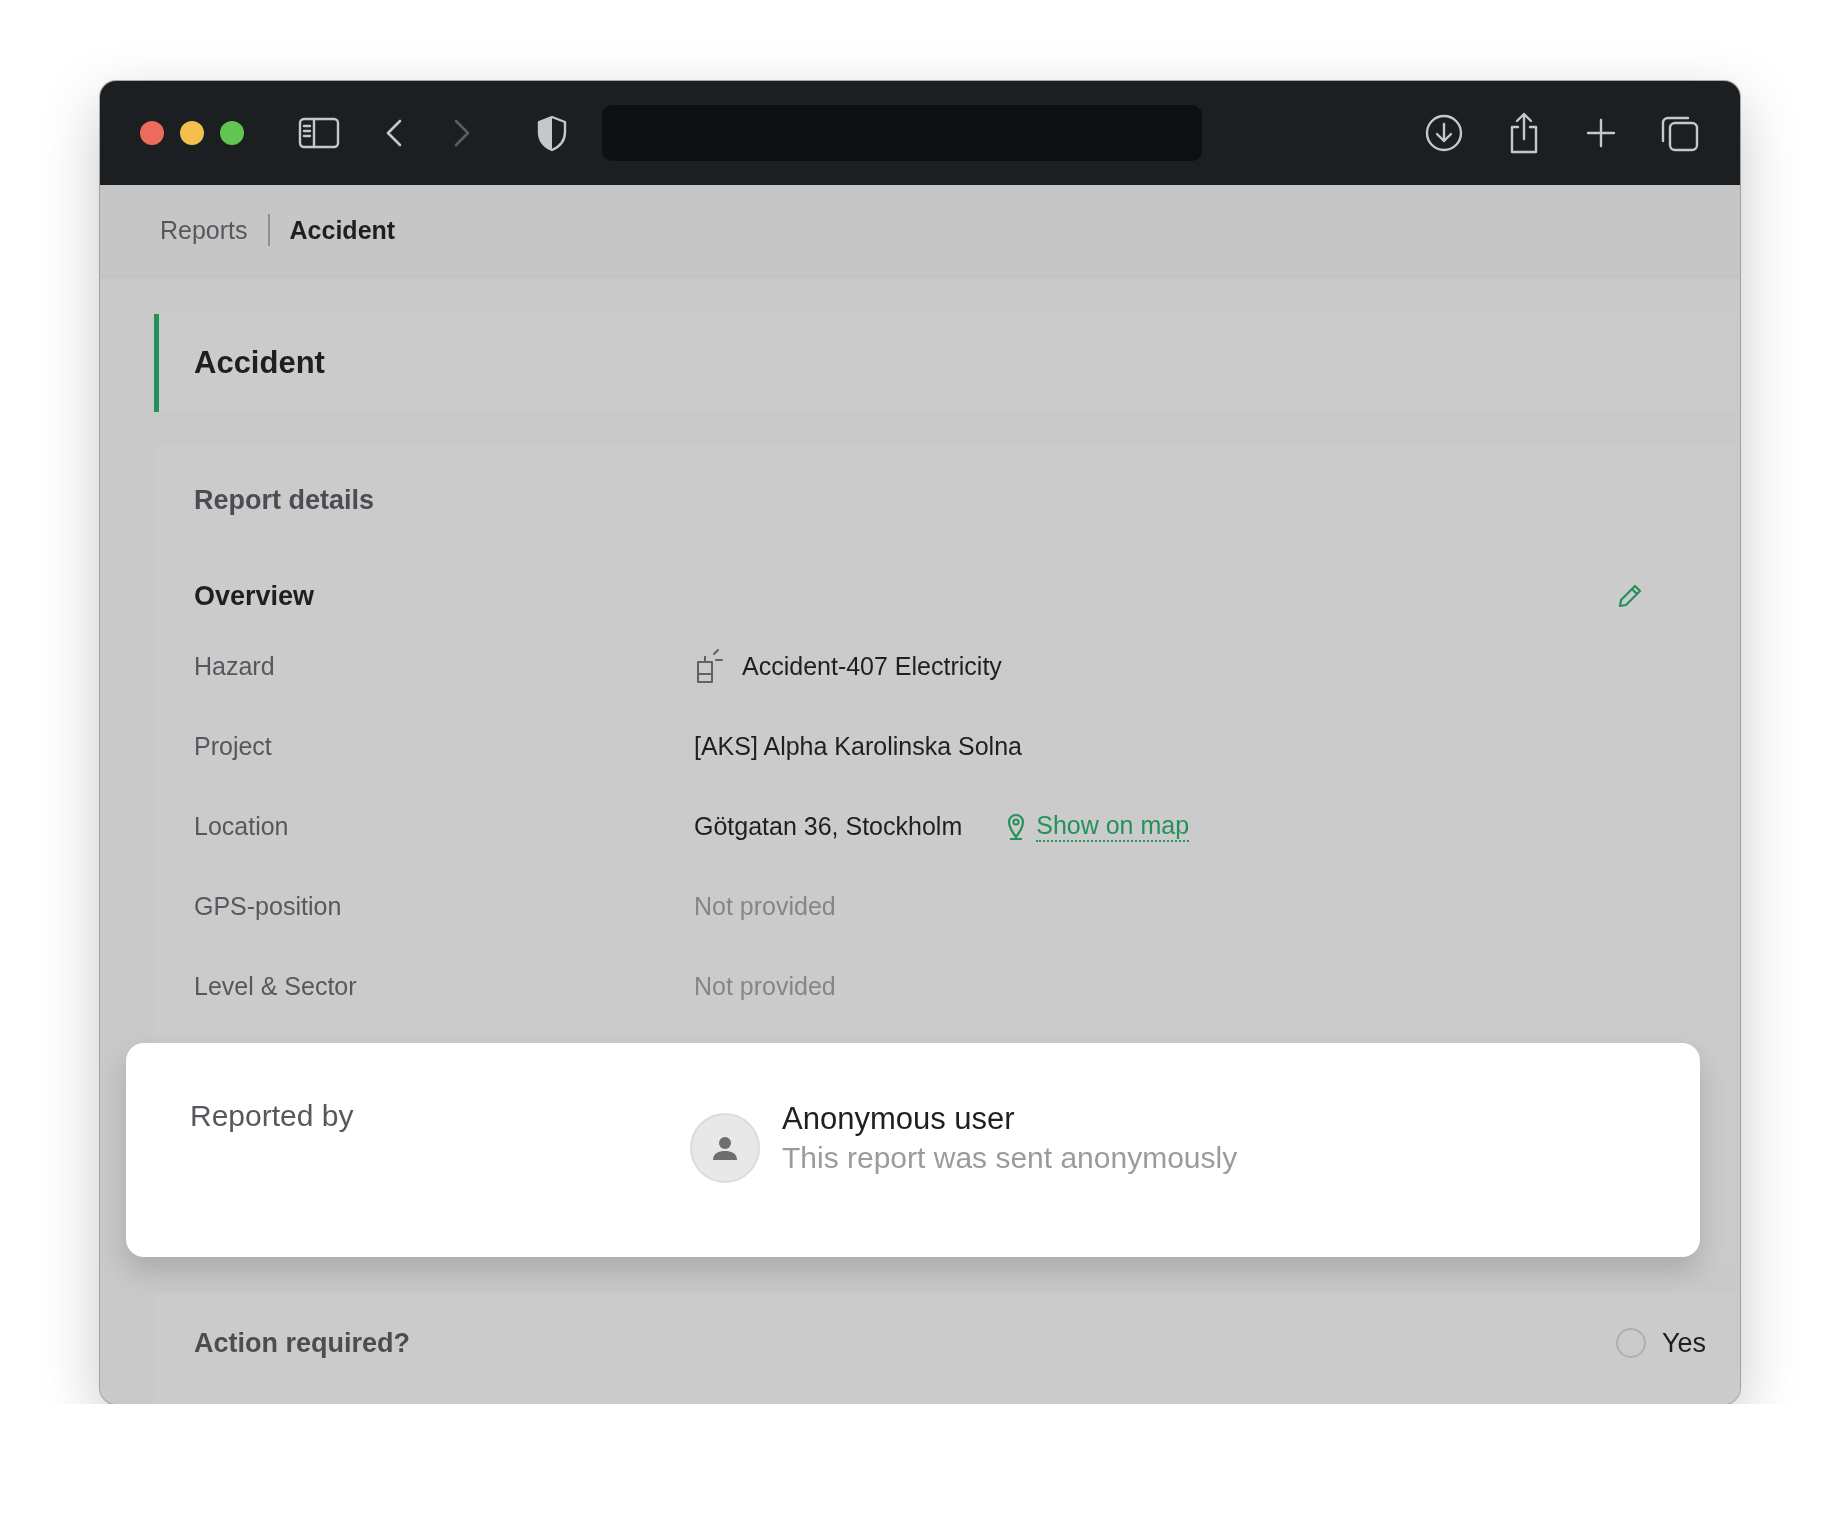  I want to click on page-title: Accident, so click(947, 363).